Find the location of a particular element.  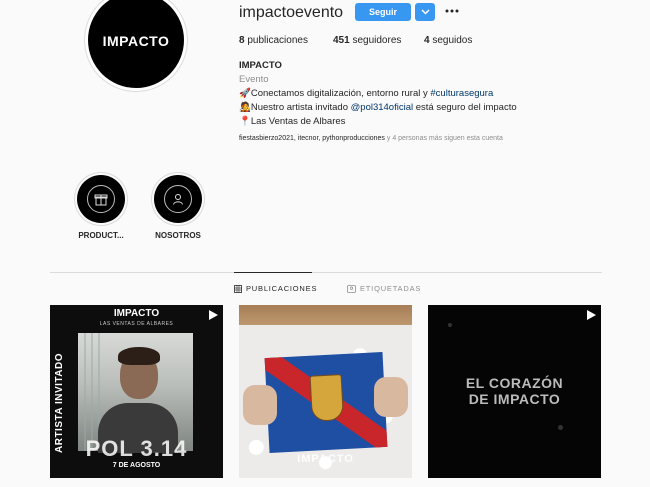

followed-by-more: y 4 personas más siguen esta cuenta is located at coordinates (443, 138).